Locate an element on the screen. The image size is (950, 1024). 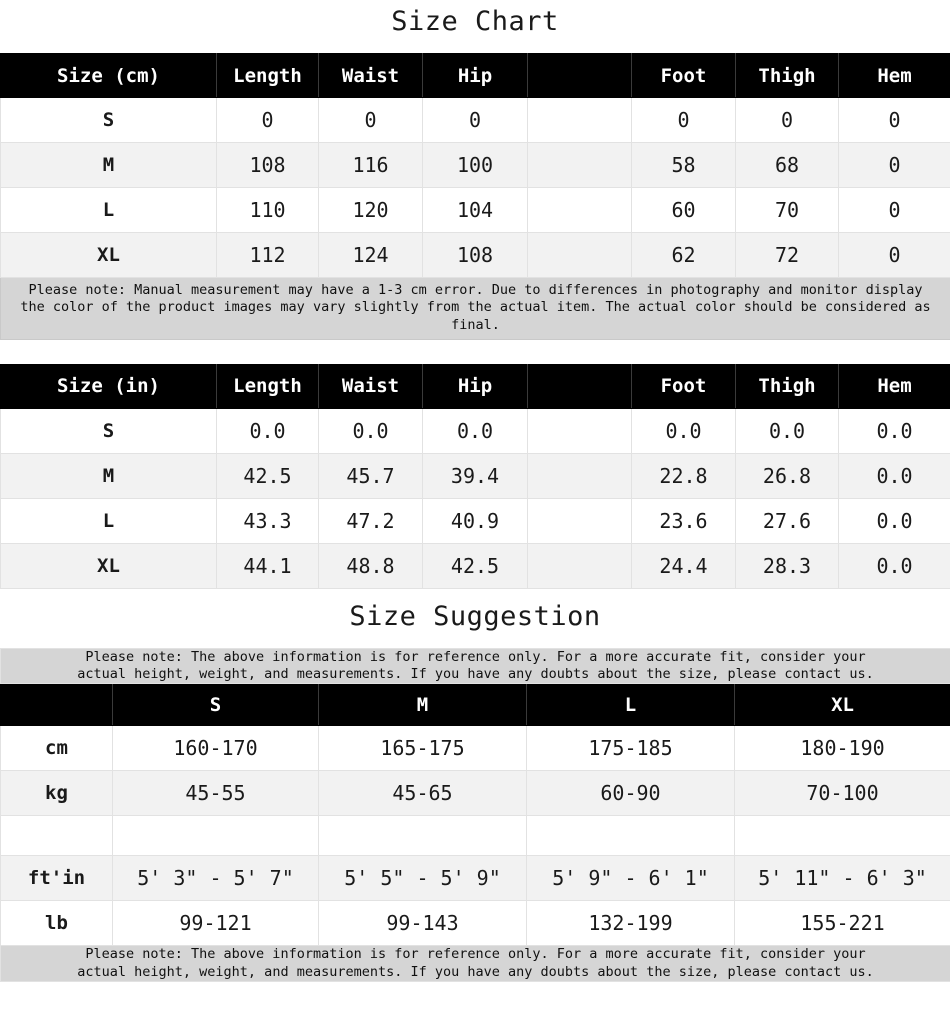
table-row: L 43.3 47.2 40.9 23.6 27.6 0.0 is located at coordinates (475, 520).